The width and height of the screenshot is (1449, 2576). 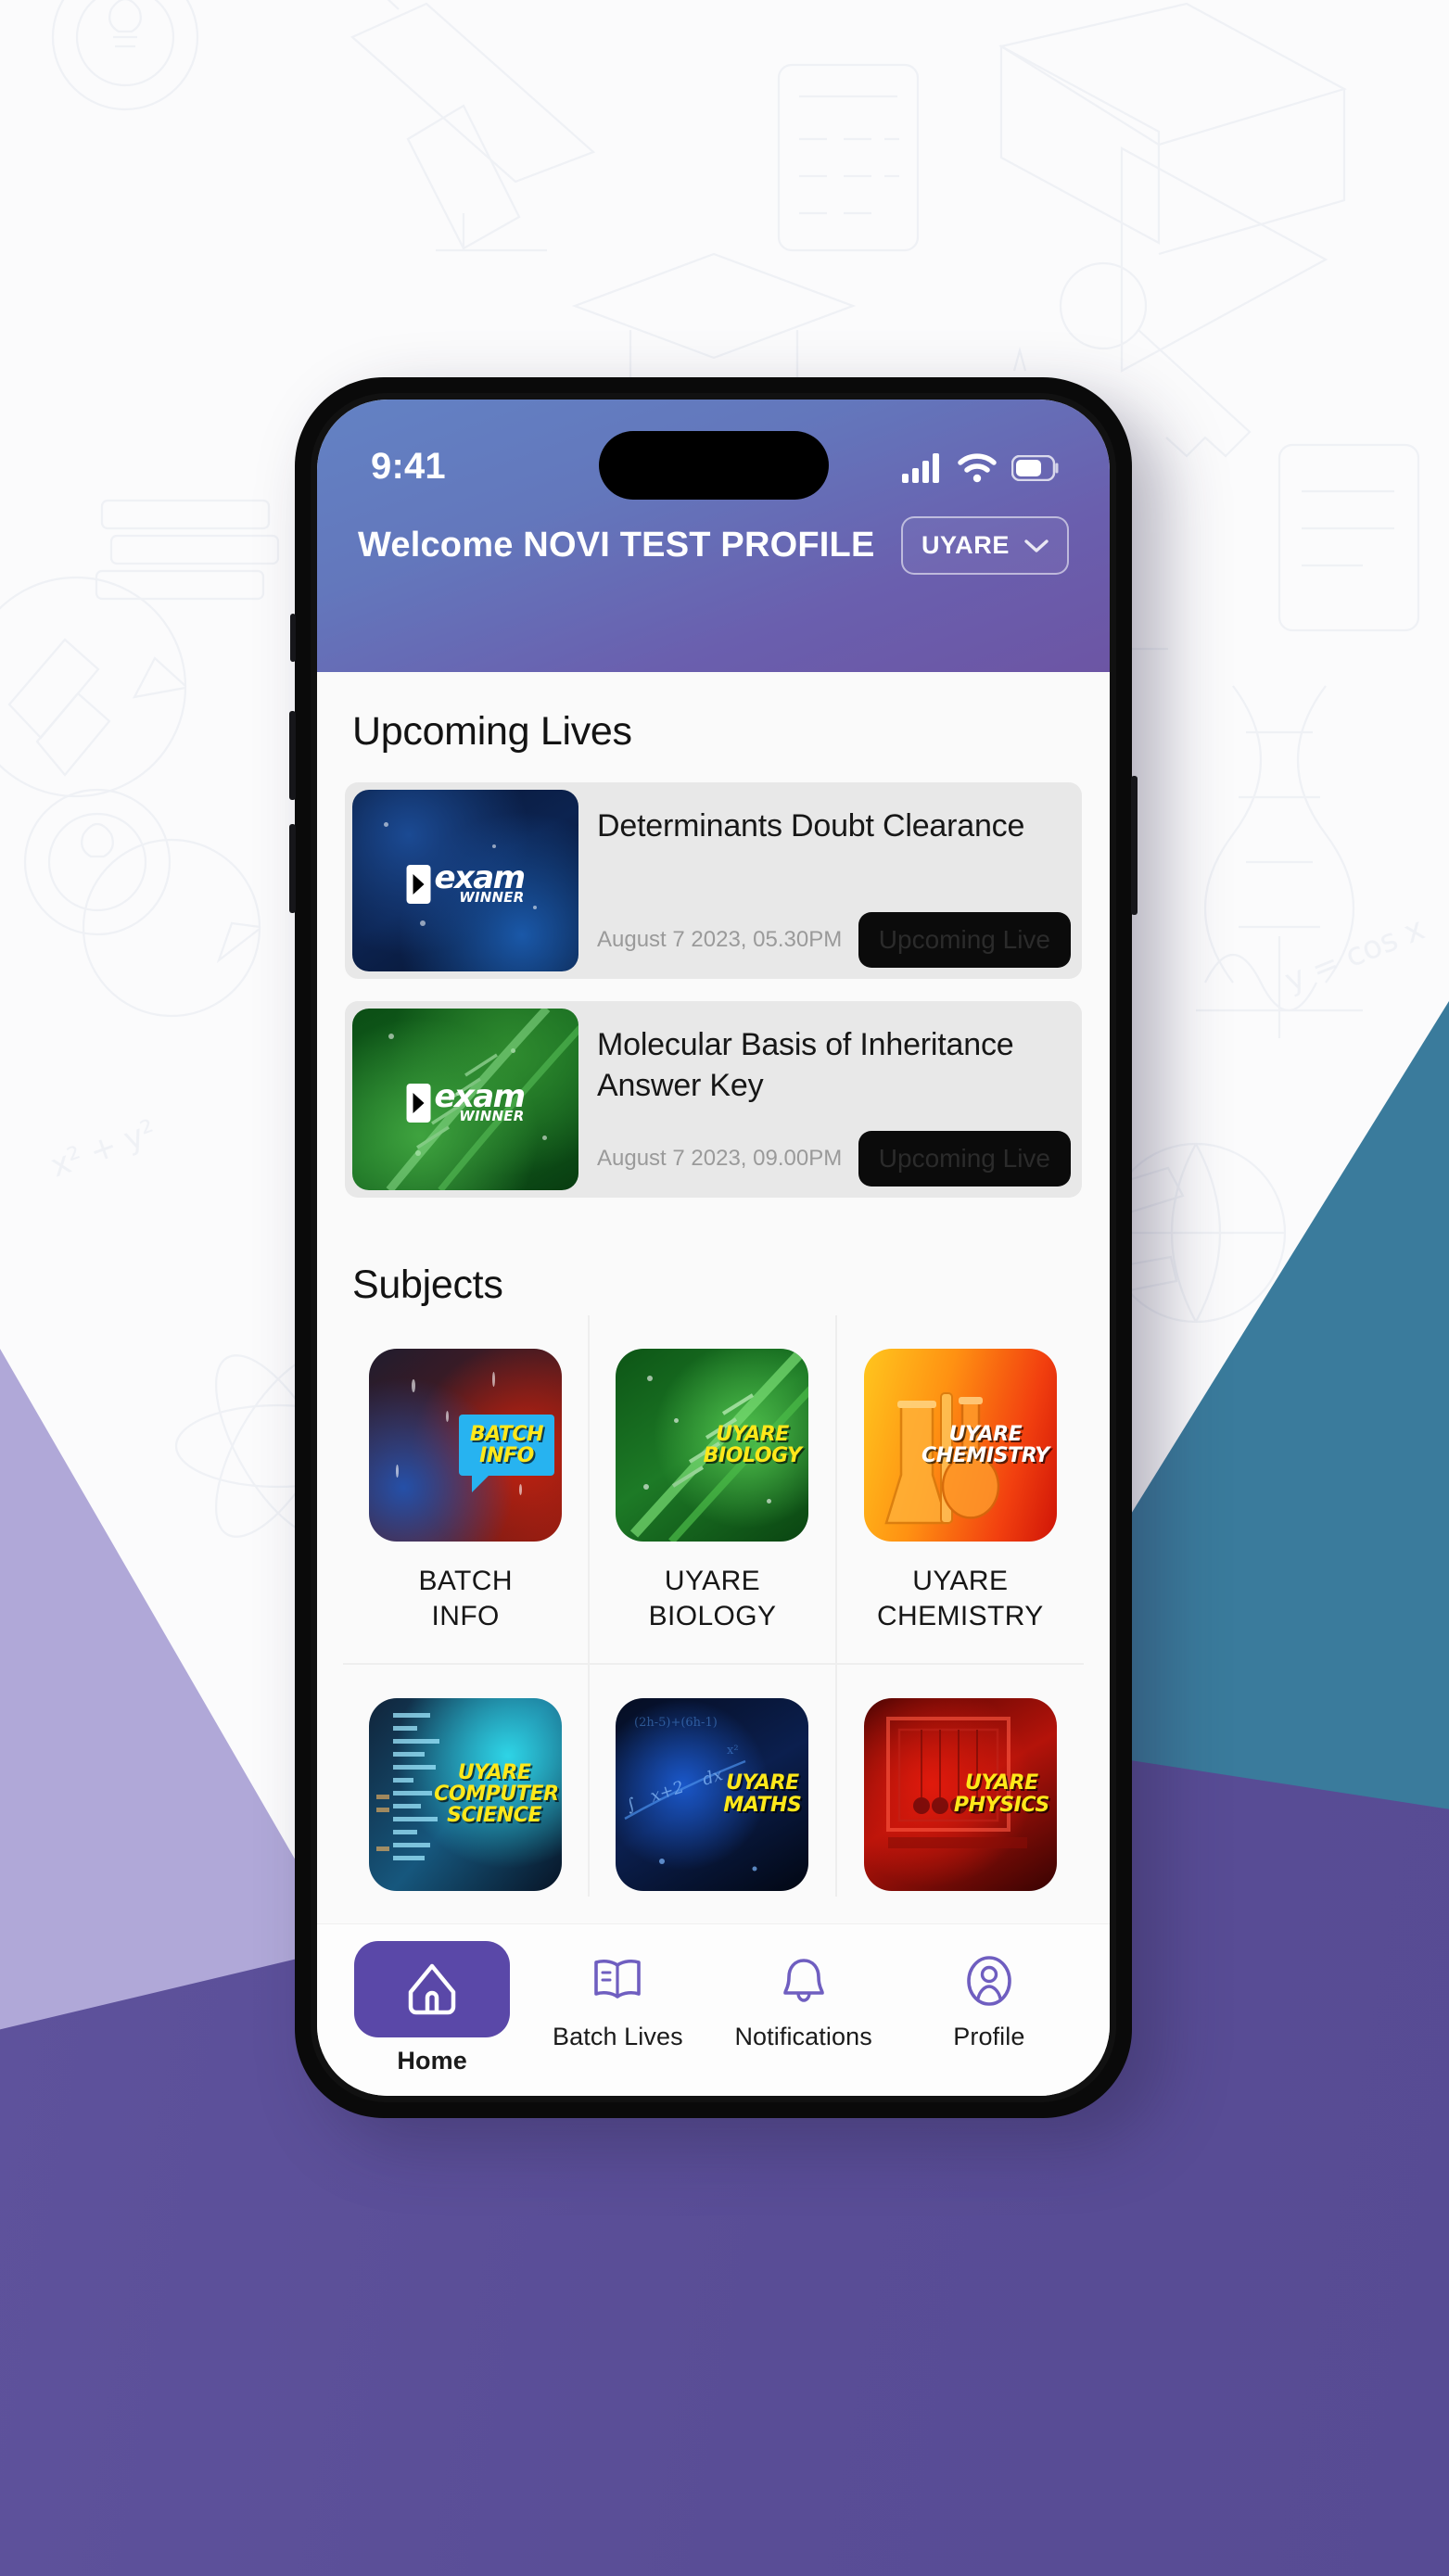 What do you see at coordinates (966, 545) in the screenshot?
I see `batch-selector-value: UYARE` at bounding box center [966, 545].